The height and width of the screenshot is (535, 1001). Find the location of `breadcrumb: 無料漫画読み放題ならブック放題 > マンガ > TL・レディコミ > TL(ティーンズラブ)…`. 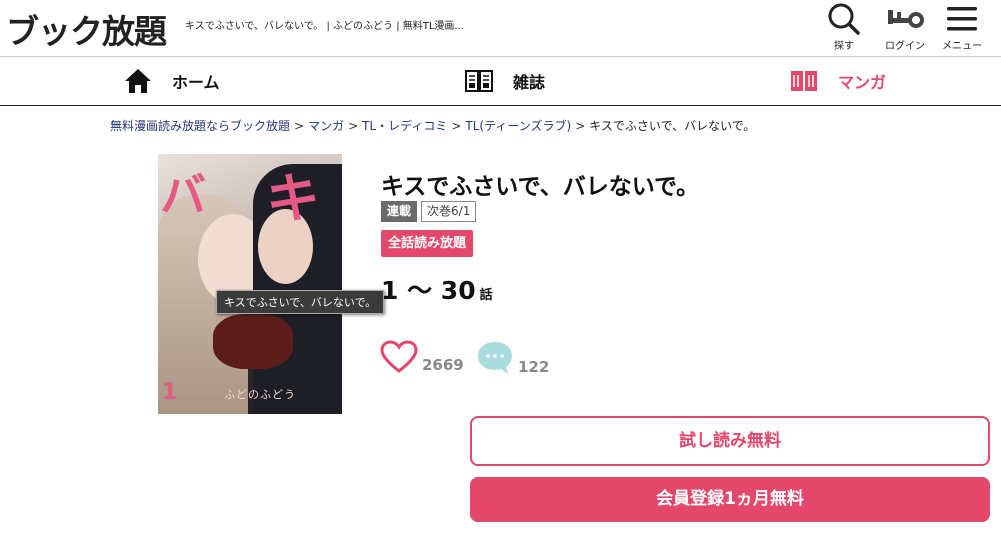

breadcrumb: 無料漫画読み放題ならブック放題 > マンガ > TL・レディコミ > TL(ティーンズラブ)… is located at coordinates (432, 125).